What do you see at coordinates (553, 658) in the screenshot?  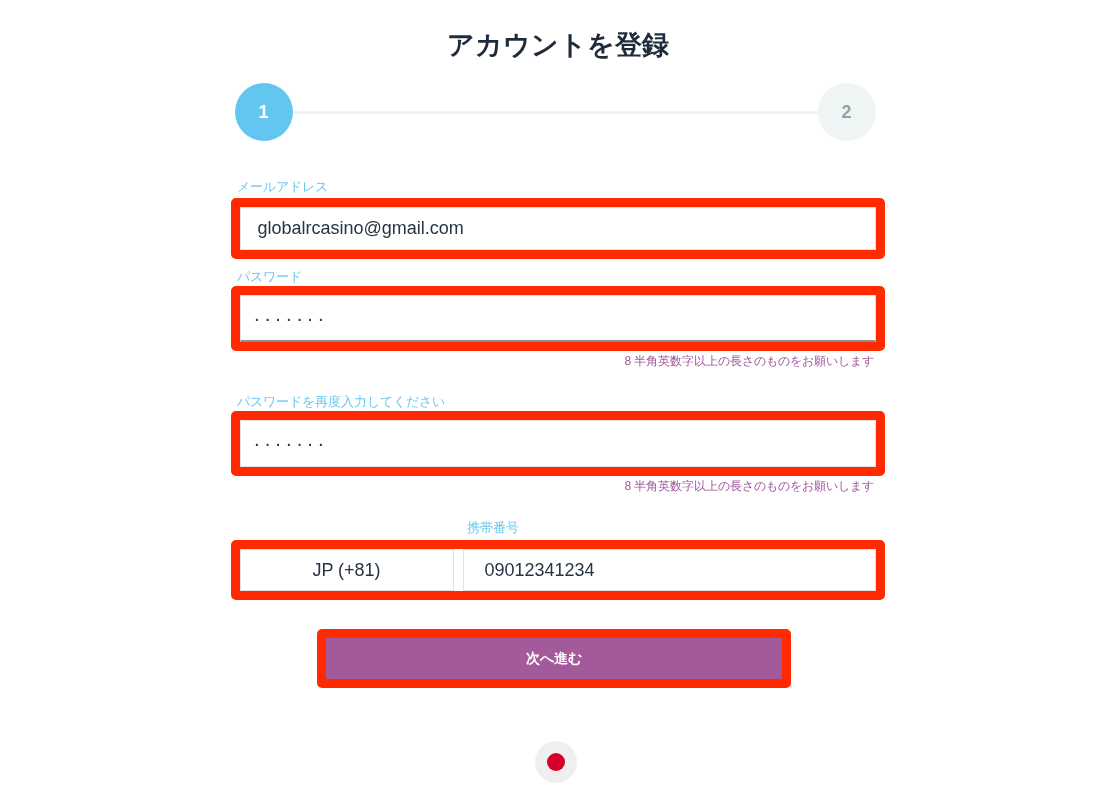 I see `next-button: 次へ進む` at bounding box center [553, 658].